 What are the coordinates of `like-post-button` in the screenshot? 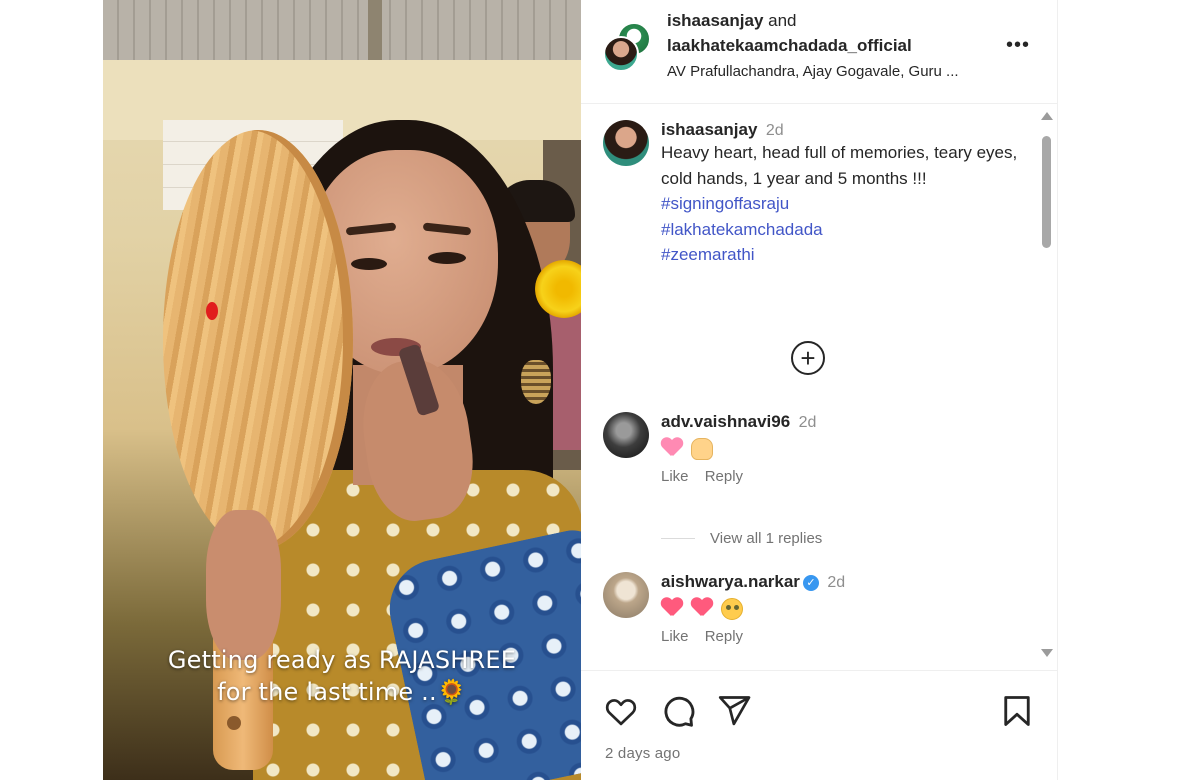 It's located at (621, 711).